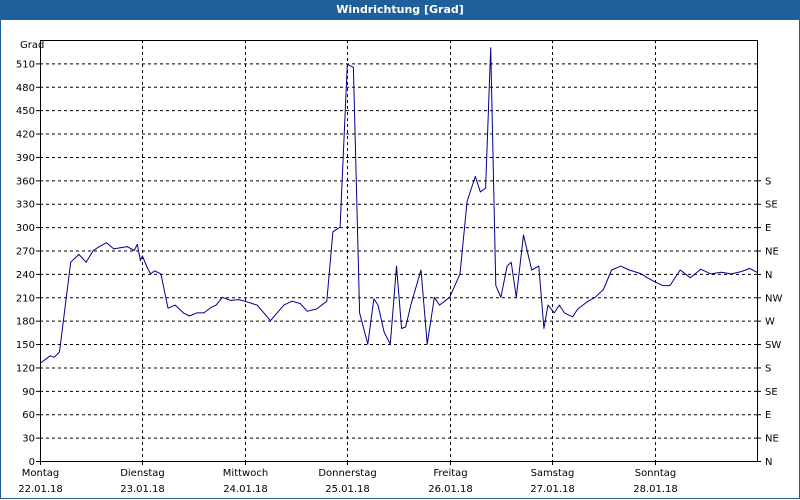  What do you see at coordinates (40, 489) in the screenshot?
I see `x-tick-date-label: 22.01.18` at bounding box center [40, 489].